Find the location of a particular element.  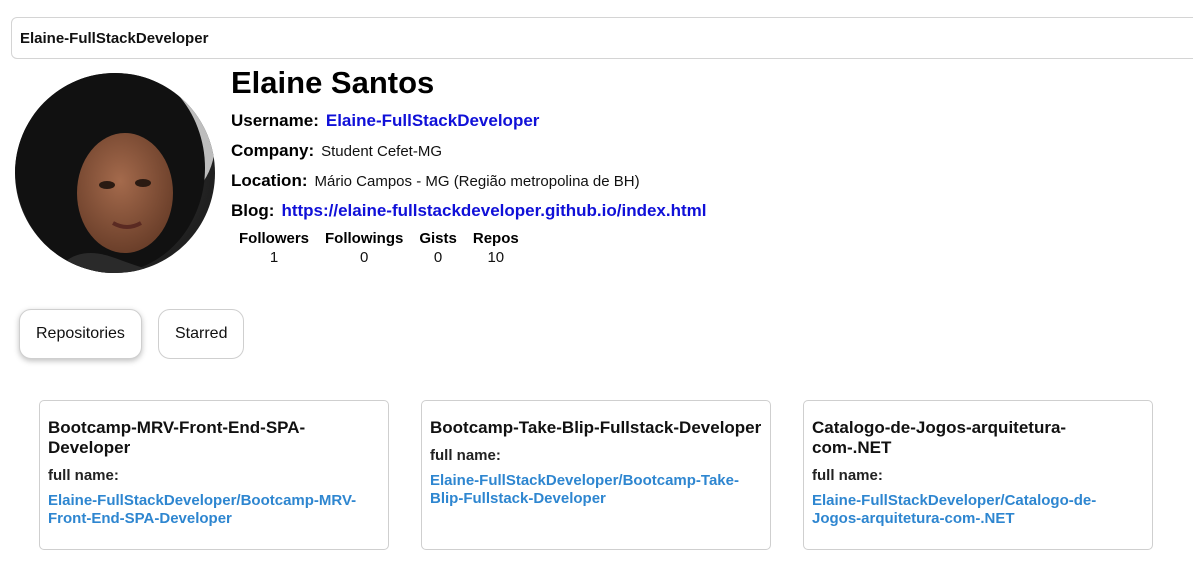

username-label: Username: is located at coordinates (275, 120).